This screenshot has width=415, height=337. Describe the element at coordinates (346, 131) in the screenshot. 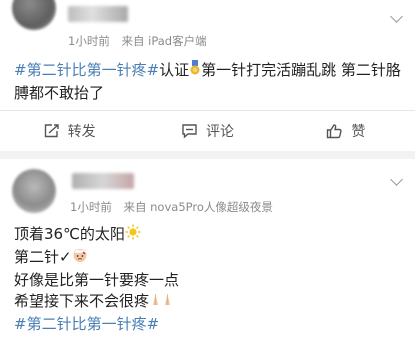

I see `like-button: 赞` at that location.